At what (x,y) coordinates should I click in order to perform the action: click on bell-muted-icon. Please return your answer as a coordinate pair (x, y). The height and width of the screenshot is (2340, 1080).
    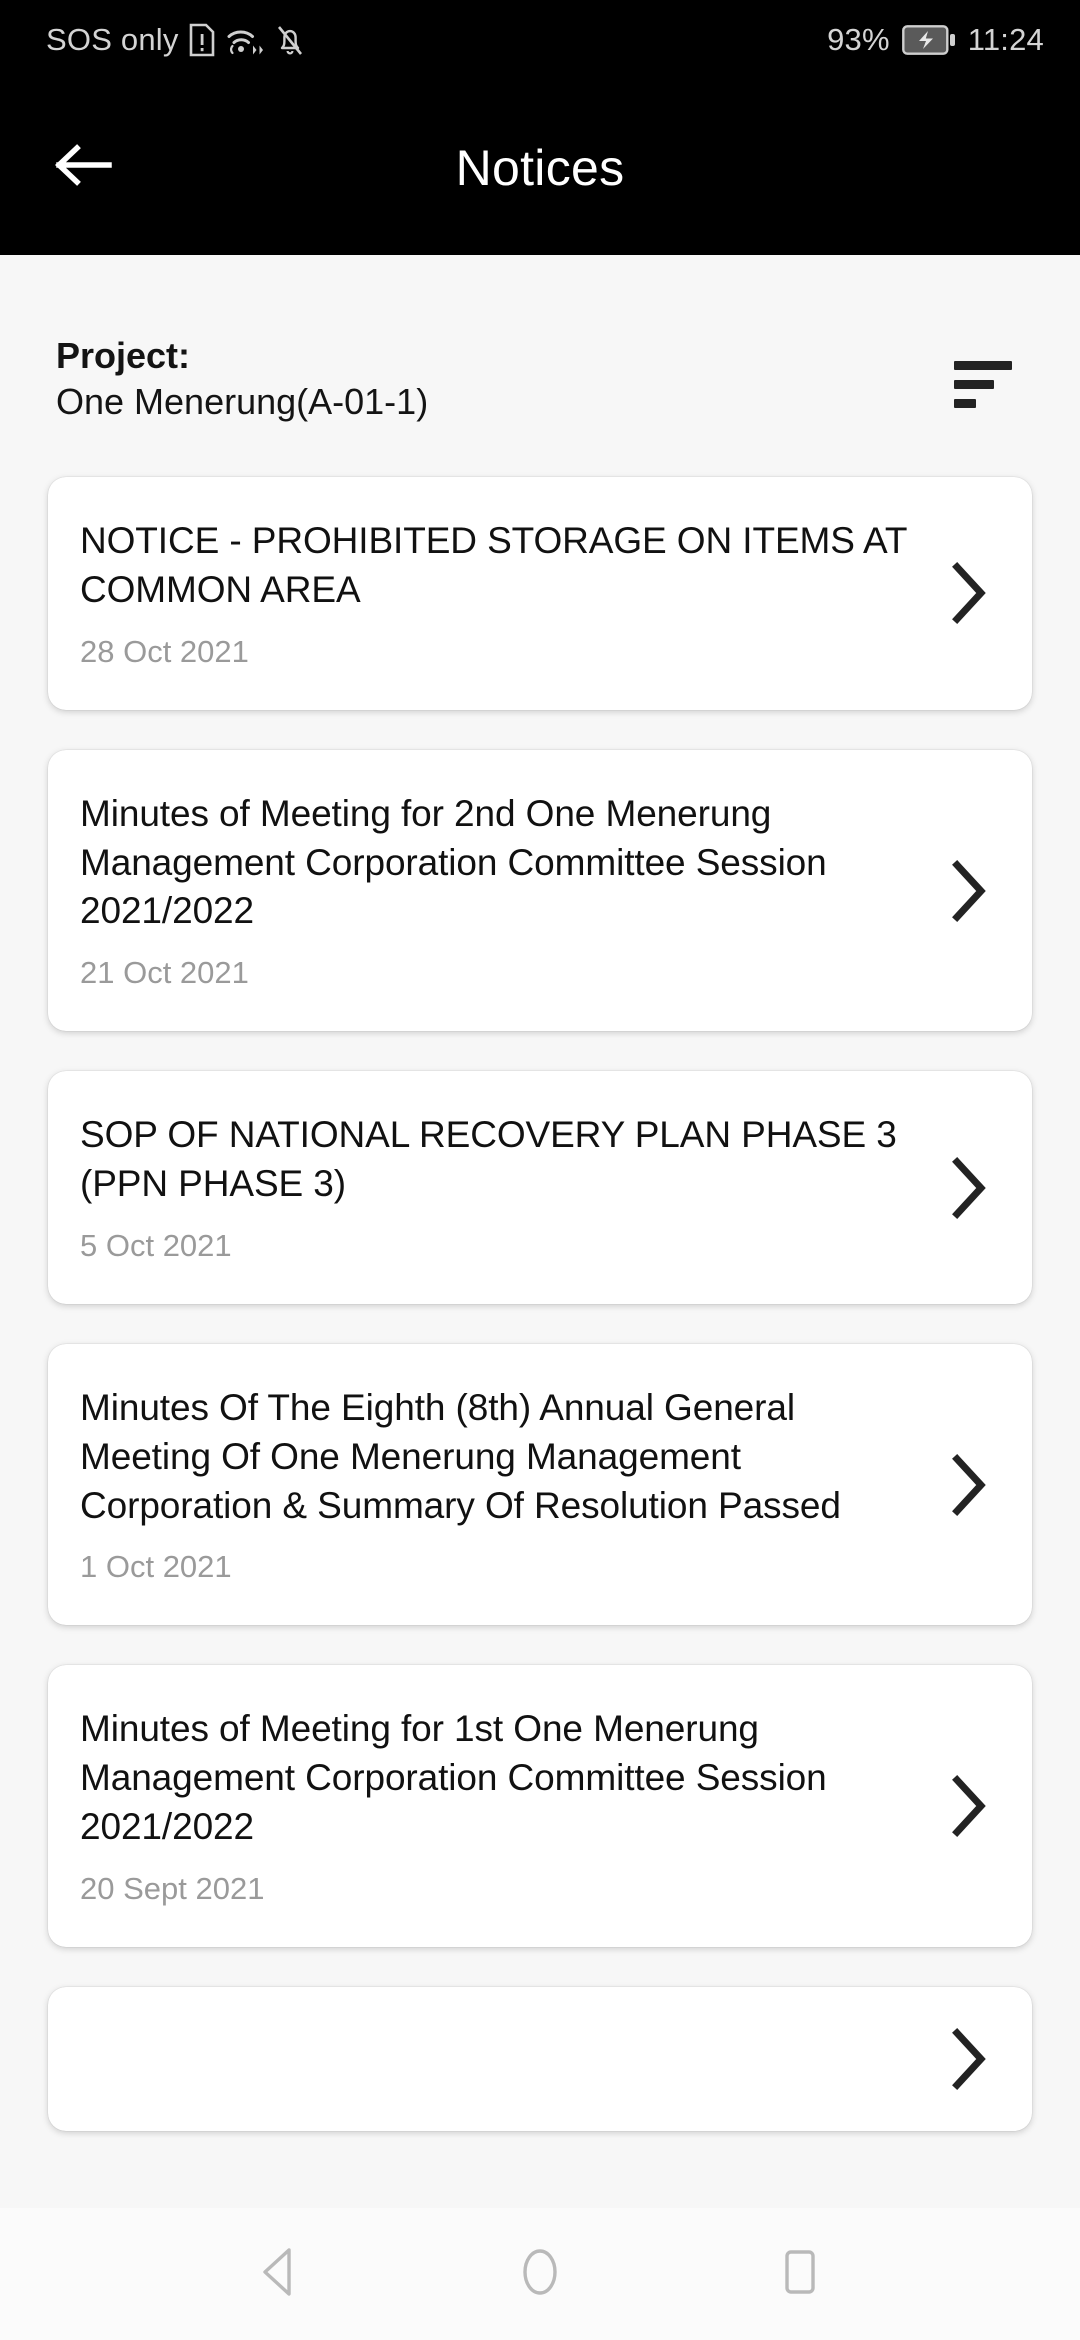
    Looking at the image, I should click on (290, 40).